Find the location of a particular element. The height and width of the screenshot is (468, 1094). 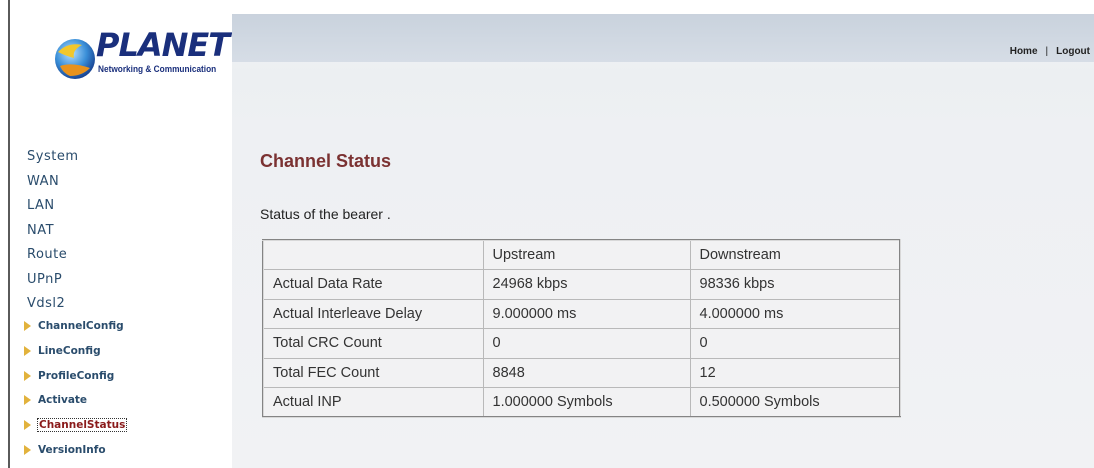

header-cell: Upstream is located at coordinates (586, 254).